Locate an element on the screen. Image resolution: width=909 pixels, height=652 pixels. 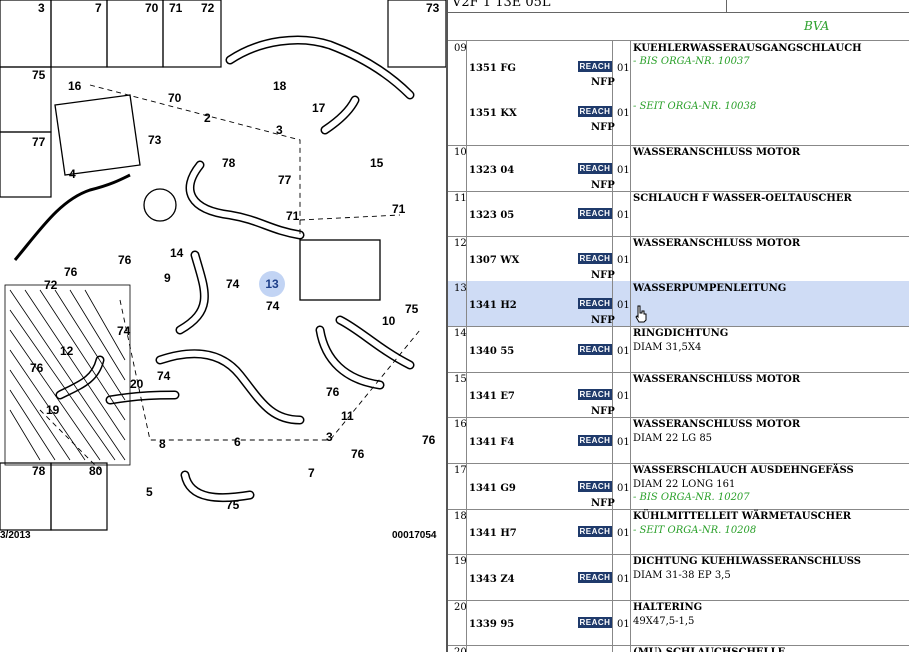
svg-text: 17 is located at coordinates (319, 108).